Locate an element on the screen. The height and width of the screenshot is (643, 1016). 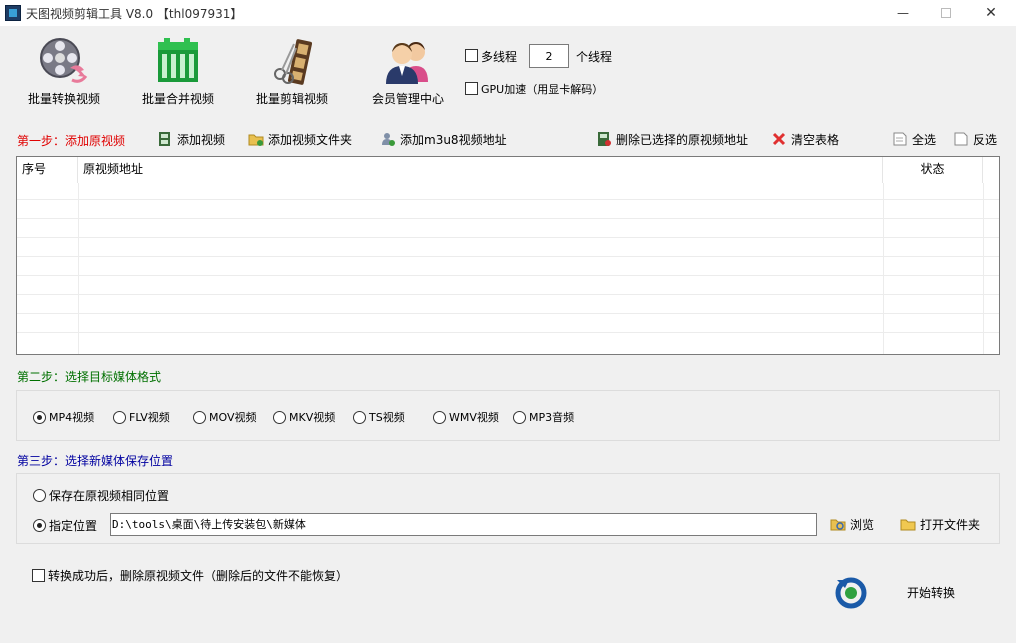
close-button: ✕ is located at coordinates (991, 13).